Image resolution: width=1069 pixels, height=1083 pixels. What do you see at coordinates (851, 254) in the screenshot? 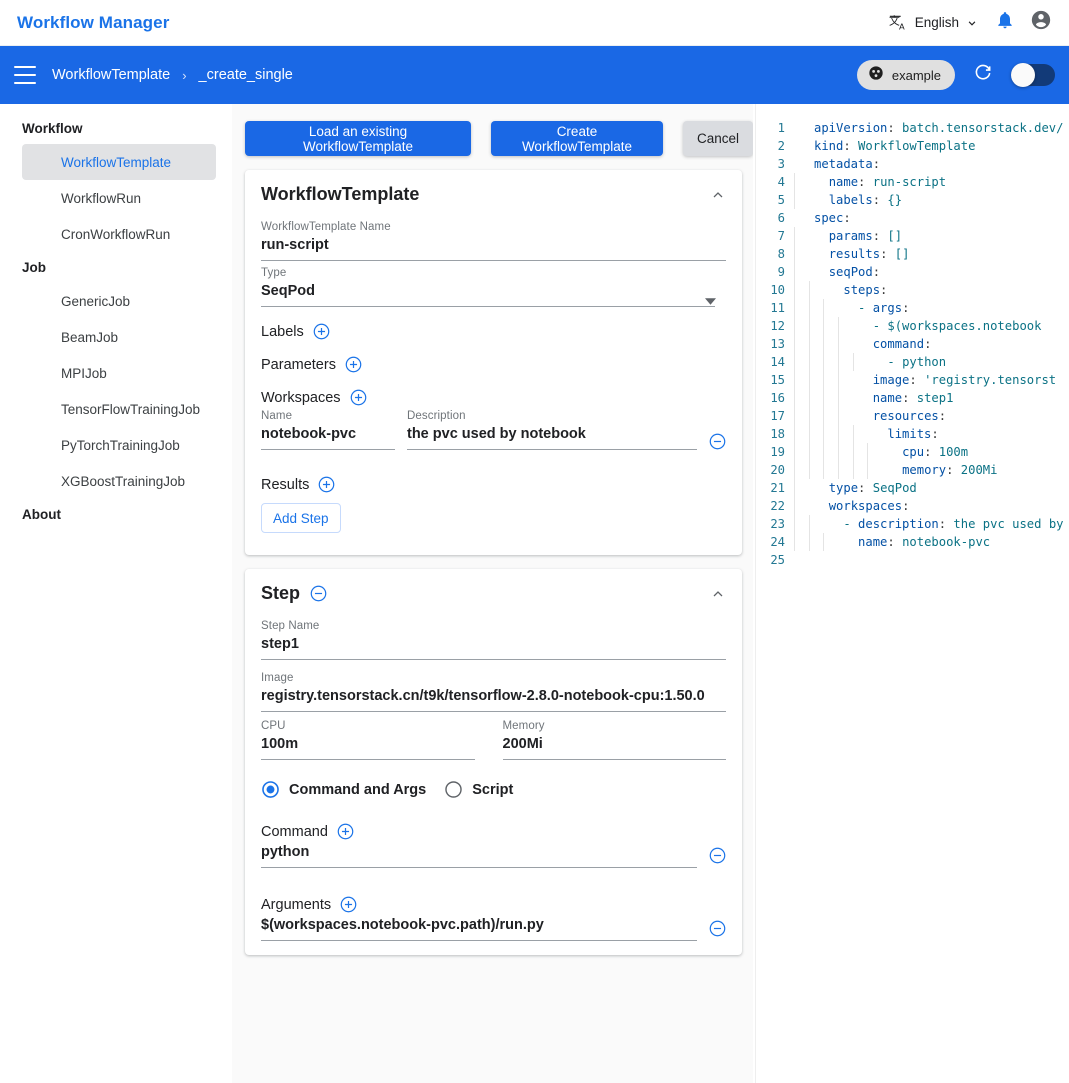
I see `code-text: results: []` at bounding box center [851, 254].